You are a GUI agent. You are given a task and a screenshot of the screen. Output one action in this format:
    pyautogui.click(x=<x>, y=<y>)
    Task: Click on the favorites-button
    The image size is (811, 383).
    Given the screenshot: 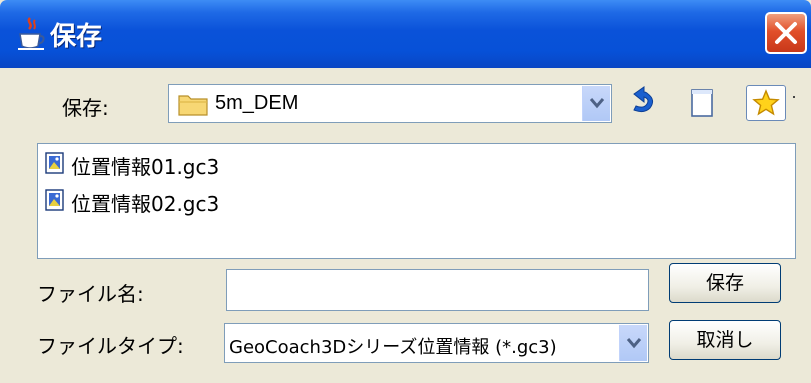 What is the action you would take?
    pyautogui.click(x=766, y=103)
    